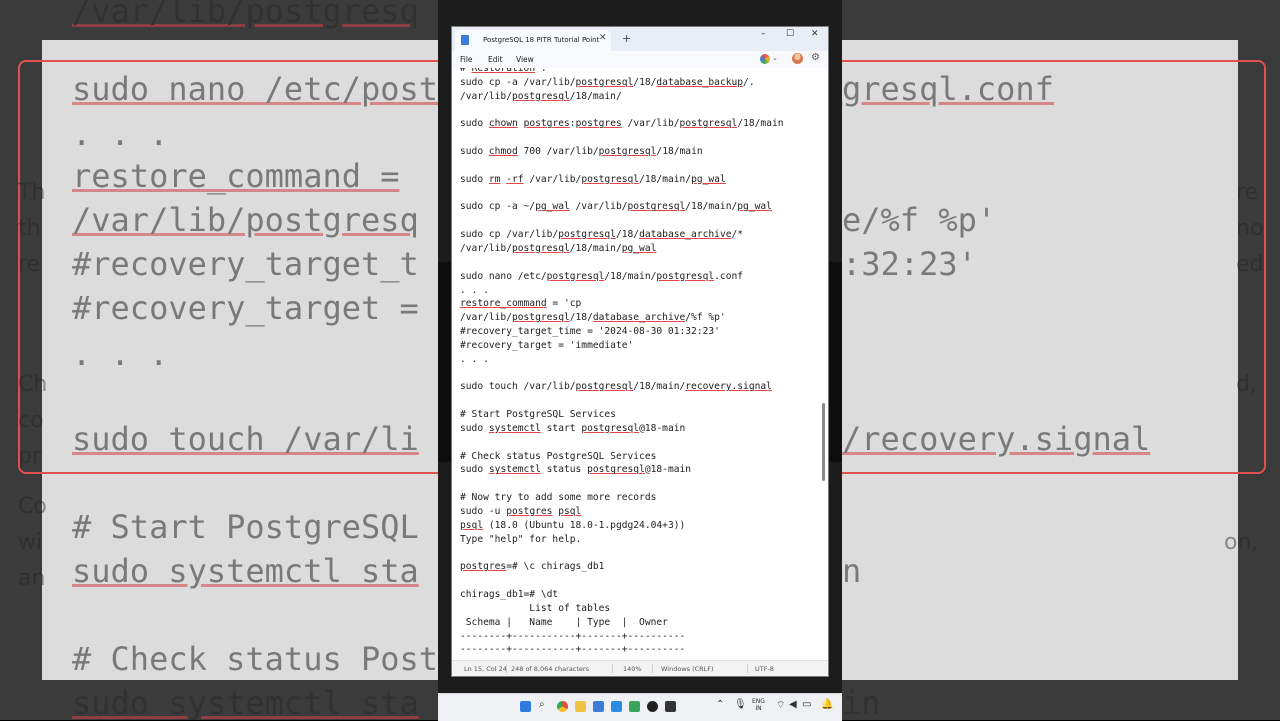 The width and height of the screenshot is (1280, 721). What do you see at coordinates (30, 456) in the screenshot?
I see `bg-text-fragment: pr` at bounding box center [30, 456].